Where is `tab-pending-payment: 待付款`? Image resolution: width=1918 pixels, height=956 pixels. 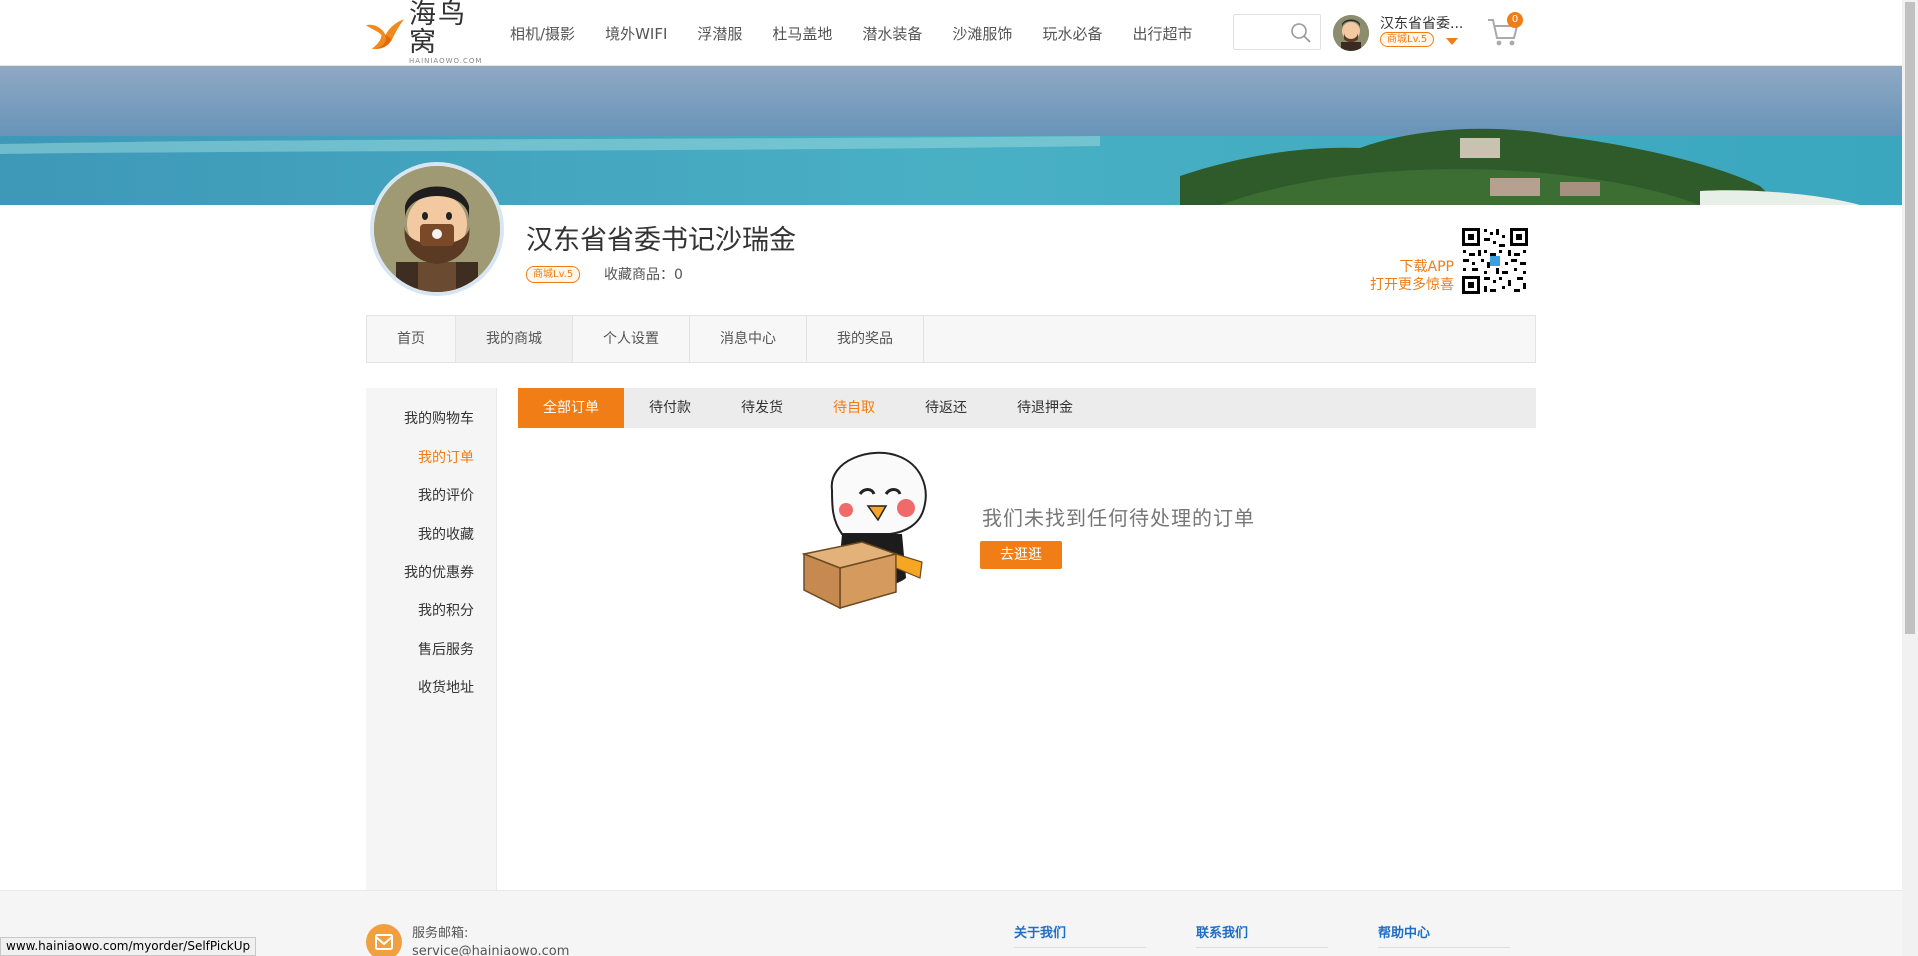
tab-pending-payment: 待付款 is located at coordinates (670, 408).